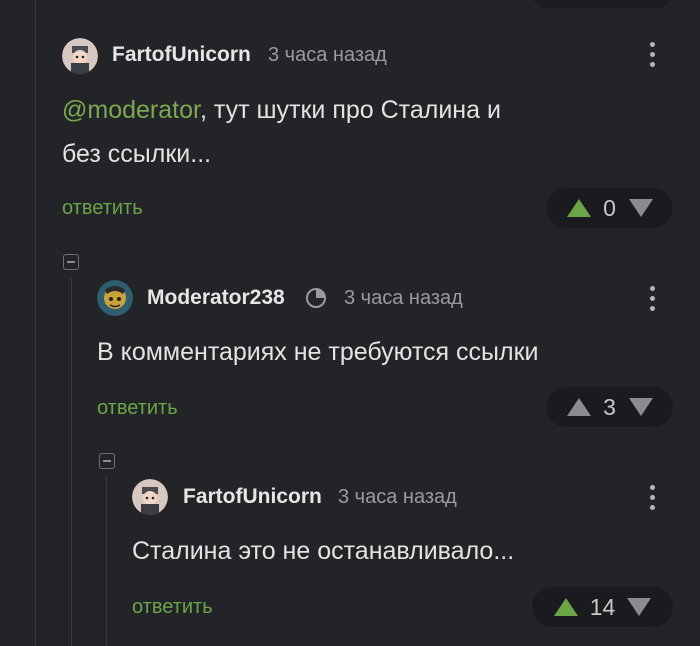  I want to click on vote-score: 14, so click(602, 606).